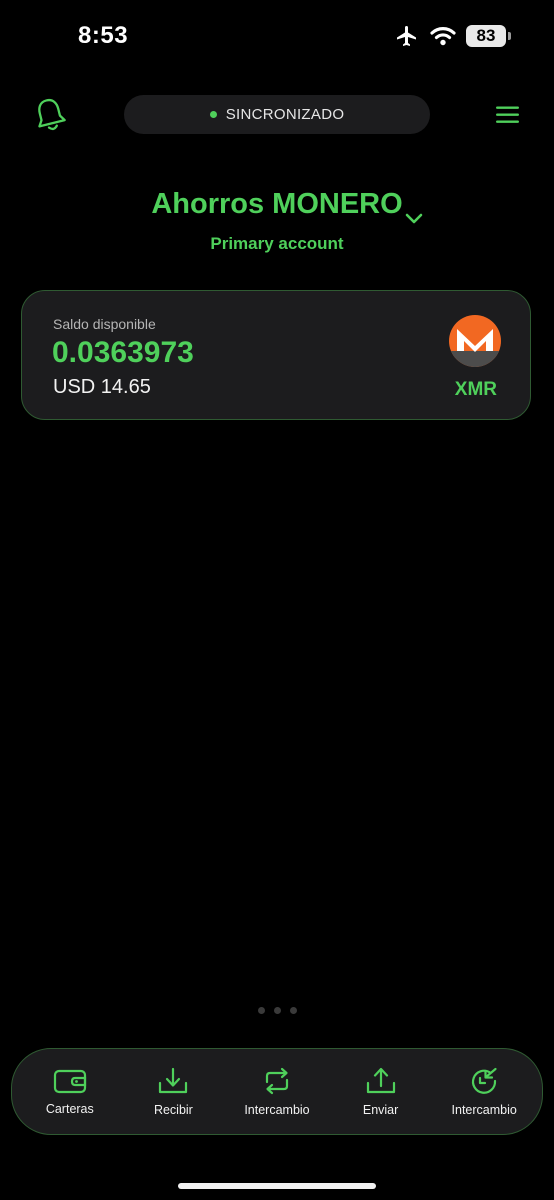  I want to click on sync-status-text: SINCRONIZADO, so click(285, 114).